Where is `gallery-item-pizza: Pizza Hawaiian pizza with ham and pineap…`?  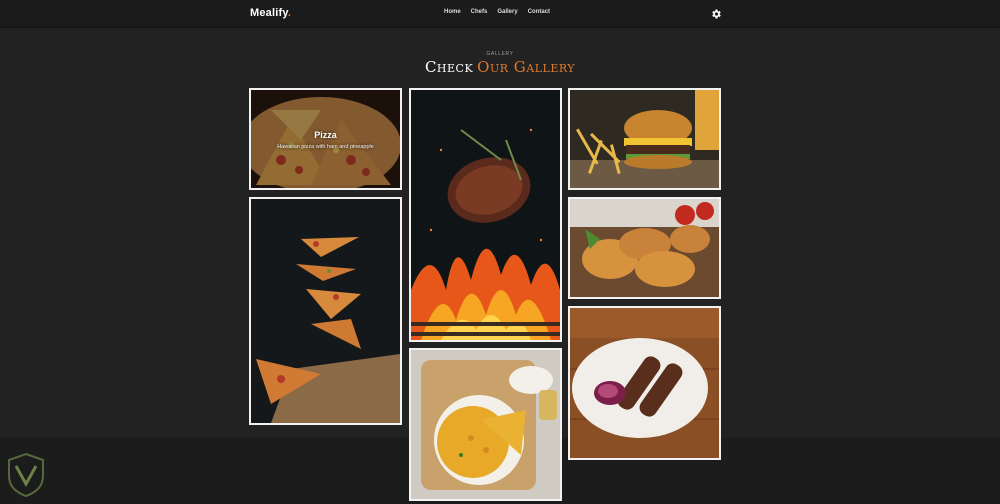
gallery-item-pizza: Pizza Hawaiian pizza with ham and pineap… is located at coordinates (325, 139).